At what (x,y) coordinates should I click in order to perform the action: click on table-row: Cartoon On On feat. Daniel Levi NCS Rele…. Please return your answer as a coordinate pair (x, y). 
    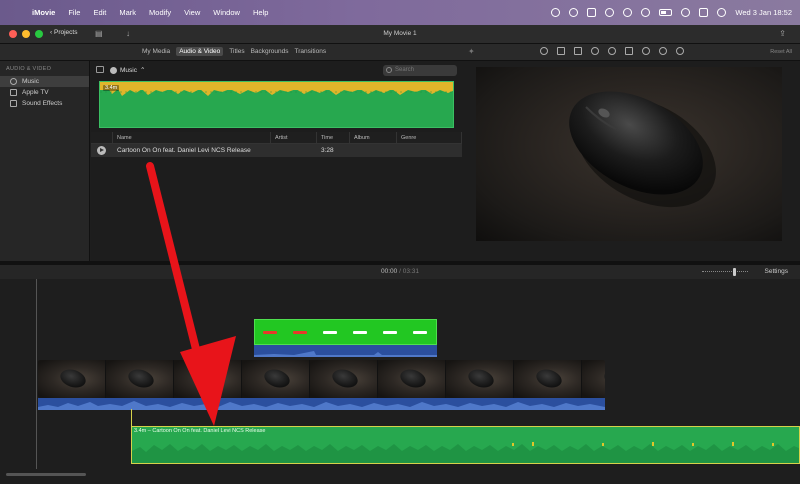
    Looking at the image, I should click on (276, 150).